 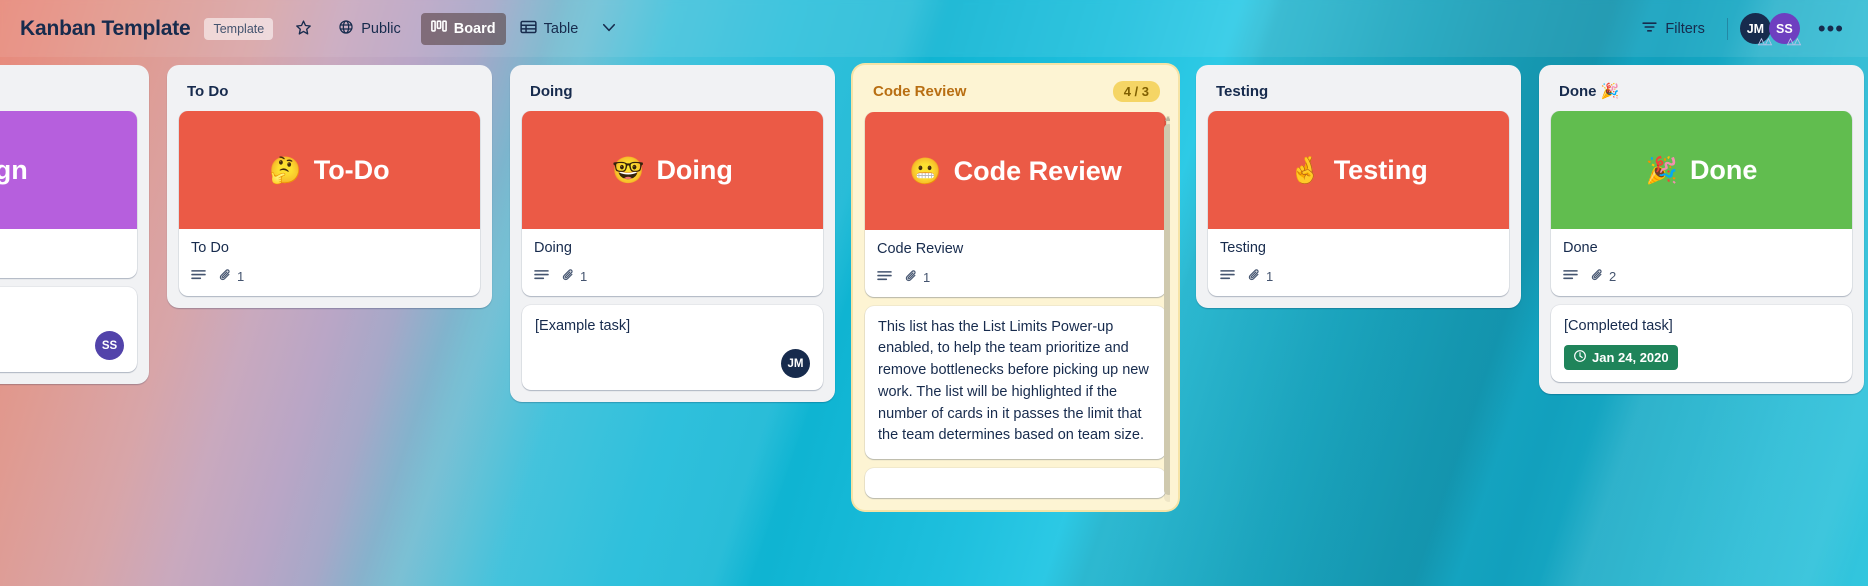 What do you see at coordinates (1685, 28) in the screenshot?
I see `filters-label: Filters` at bounding box center [1685, 28].